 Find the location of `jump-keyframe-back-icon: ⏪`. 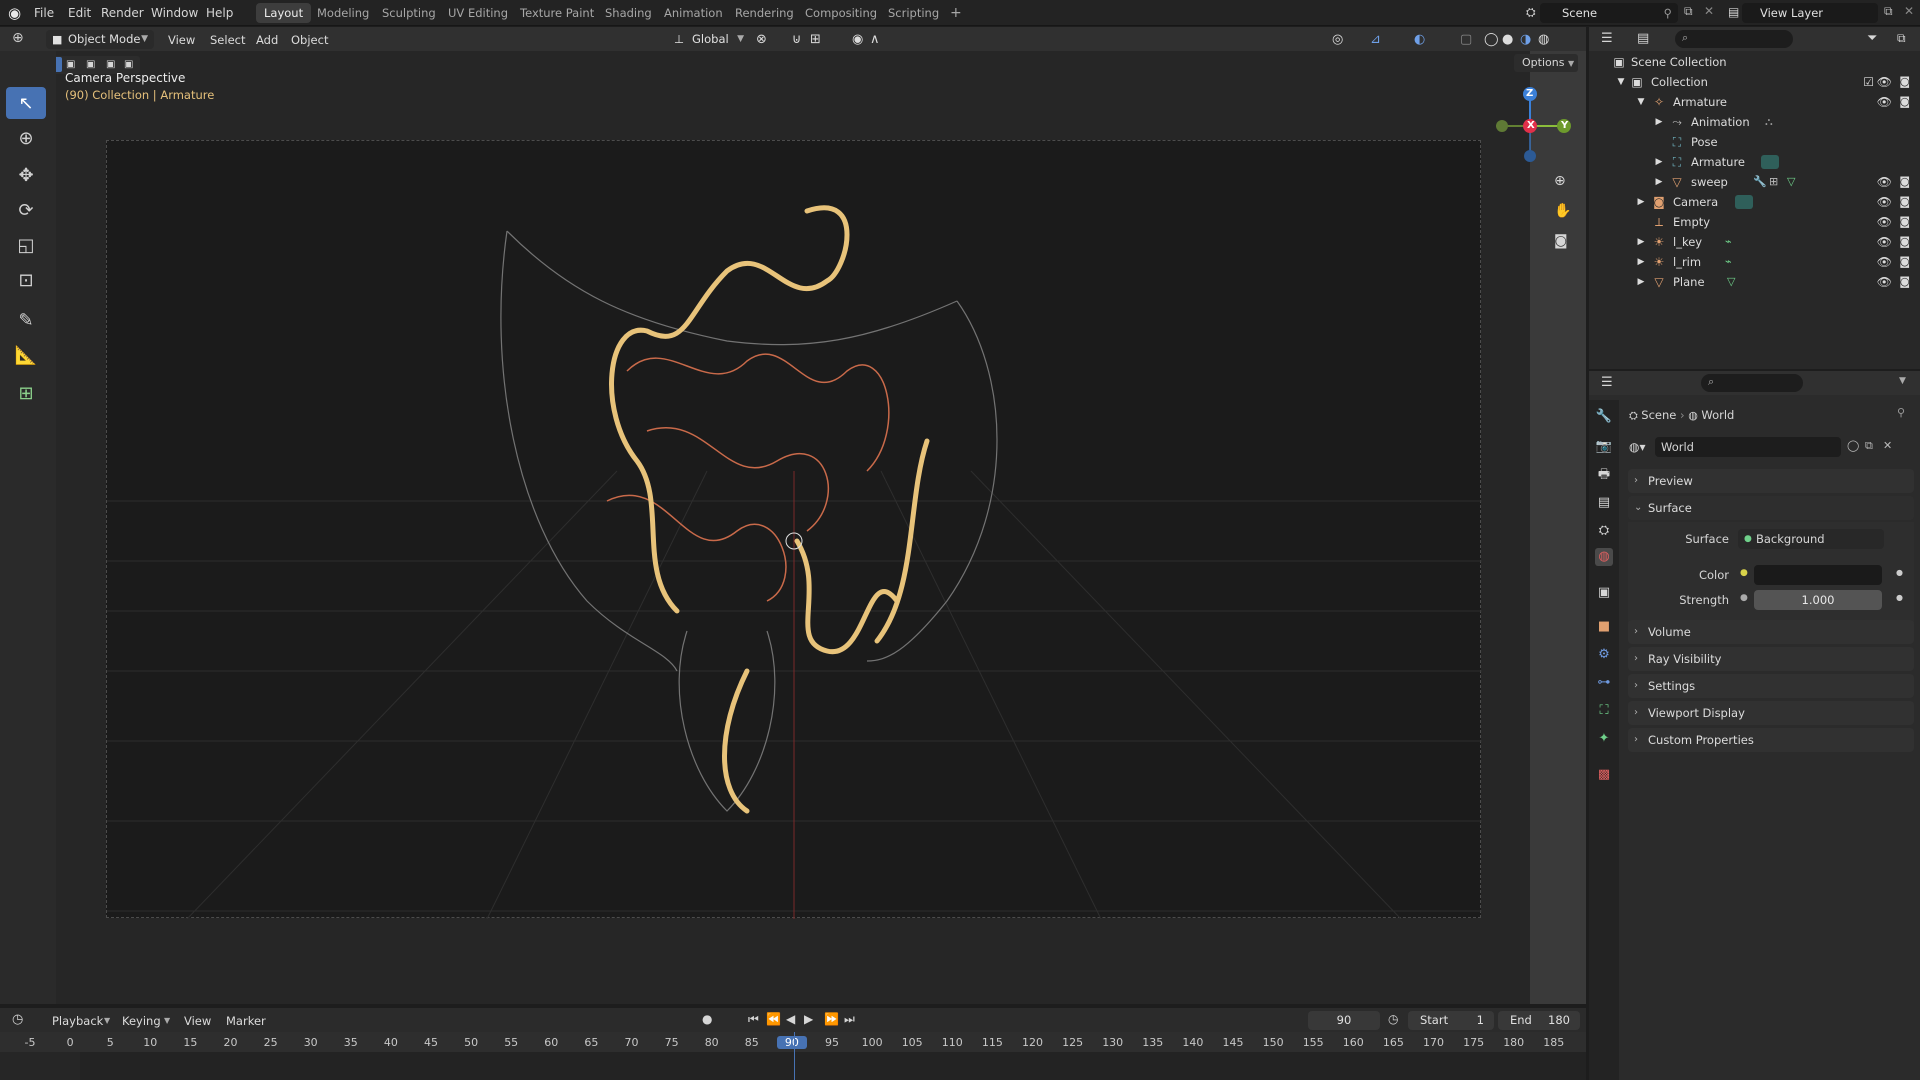

jump-keyframe-back-icon: ⏪ is located at coordinates (773, 1019).